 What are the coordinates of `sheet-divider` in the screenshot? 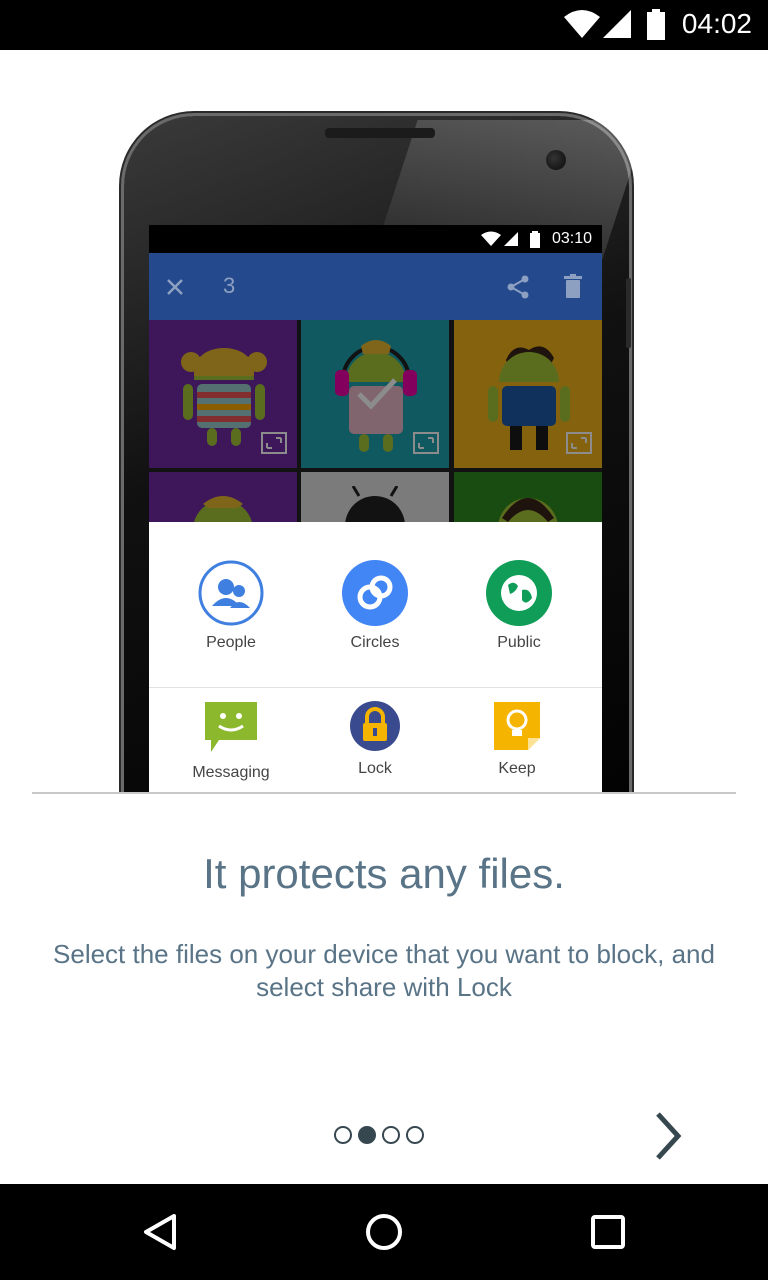 It's located at (375, 687).